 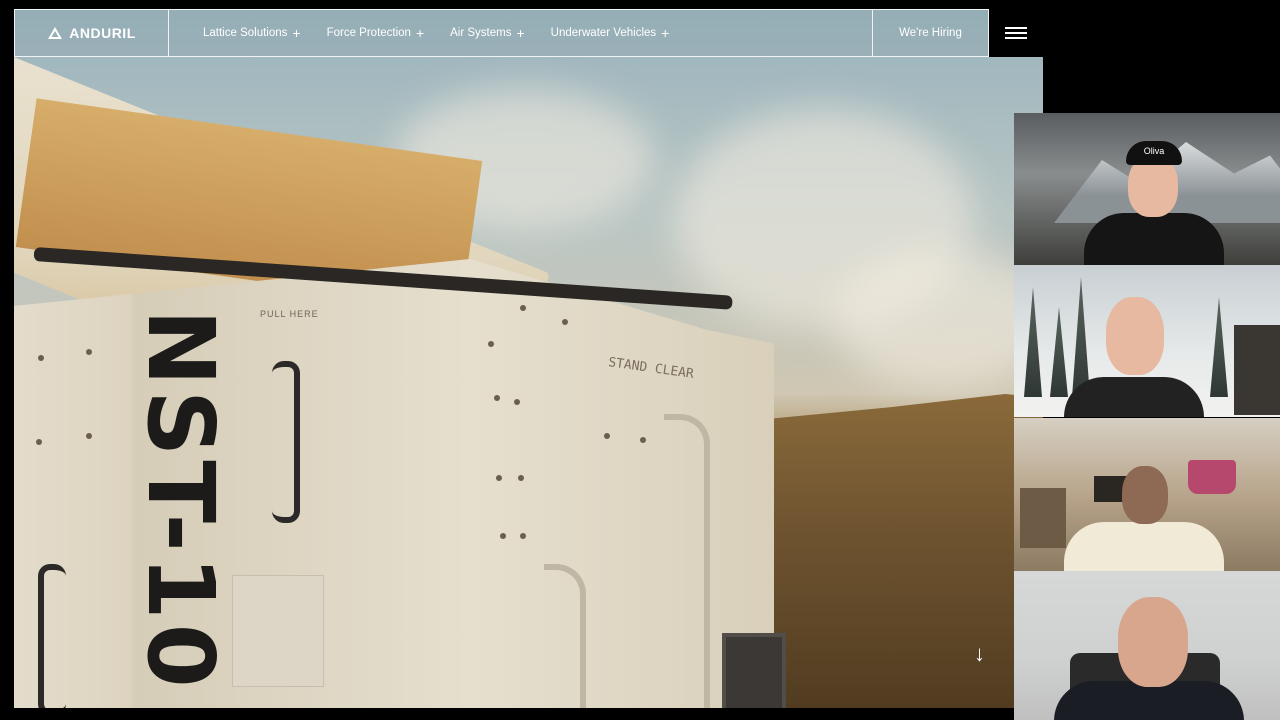 What do you see at coordinates (278, 631) in the screenshot?
I see `crate-panel` at bounding box center [278, 631].